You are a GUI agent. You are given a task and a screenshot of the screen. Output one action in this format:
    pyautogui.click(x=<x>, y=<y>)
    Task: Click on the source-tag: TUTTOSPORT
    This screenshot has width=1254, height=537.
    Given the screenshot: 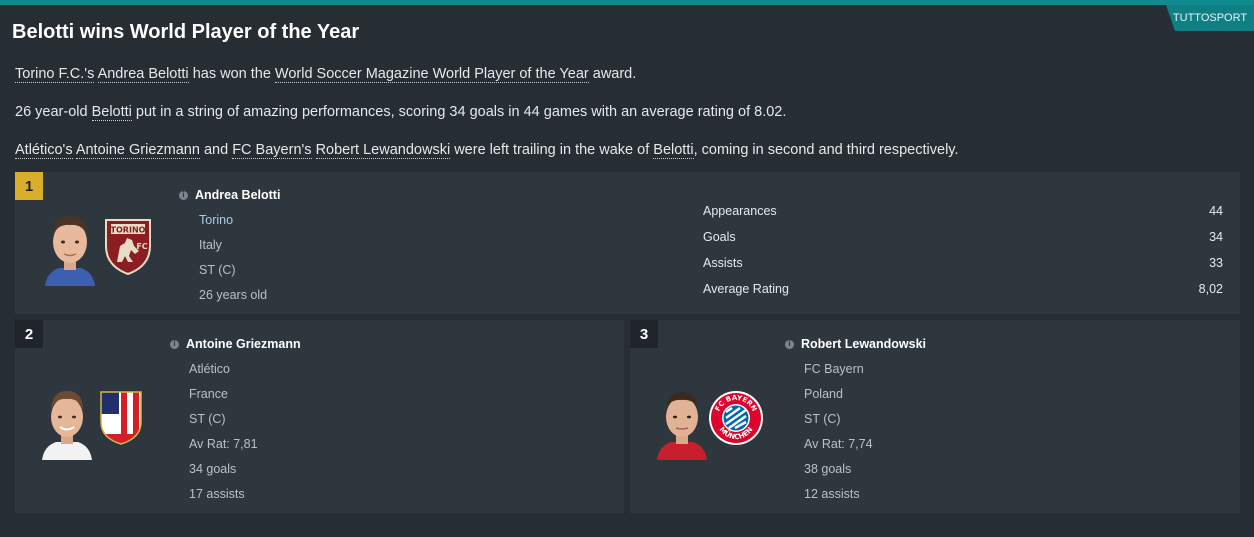 What is the action you would take?
    pyautogui.click(x=1210, y=18)
    